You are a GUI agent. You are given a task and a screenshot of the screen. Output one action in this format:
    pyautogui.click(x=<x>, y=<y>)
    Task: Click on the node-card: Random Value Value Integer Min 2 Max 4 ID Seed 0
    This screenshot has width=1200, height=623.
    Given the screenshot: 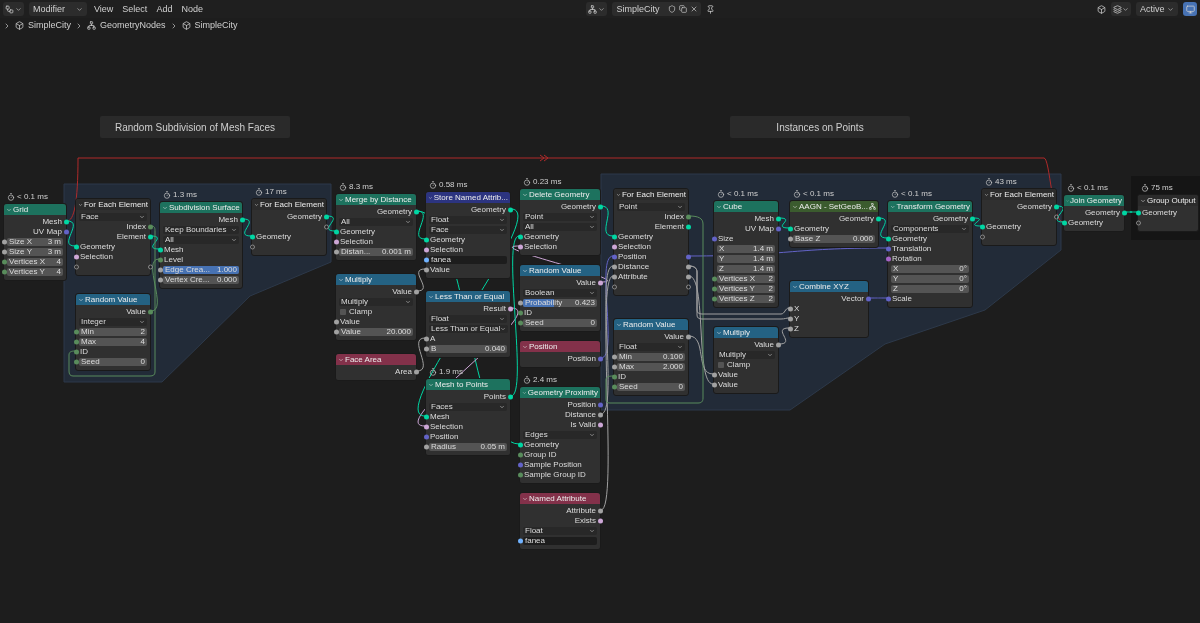 What is the action you would take?
    pyautogui.click(x=113, y=332)
    